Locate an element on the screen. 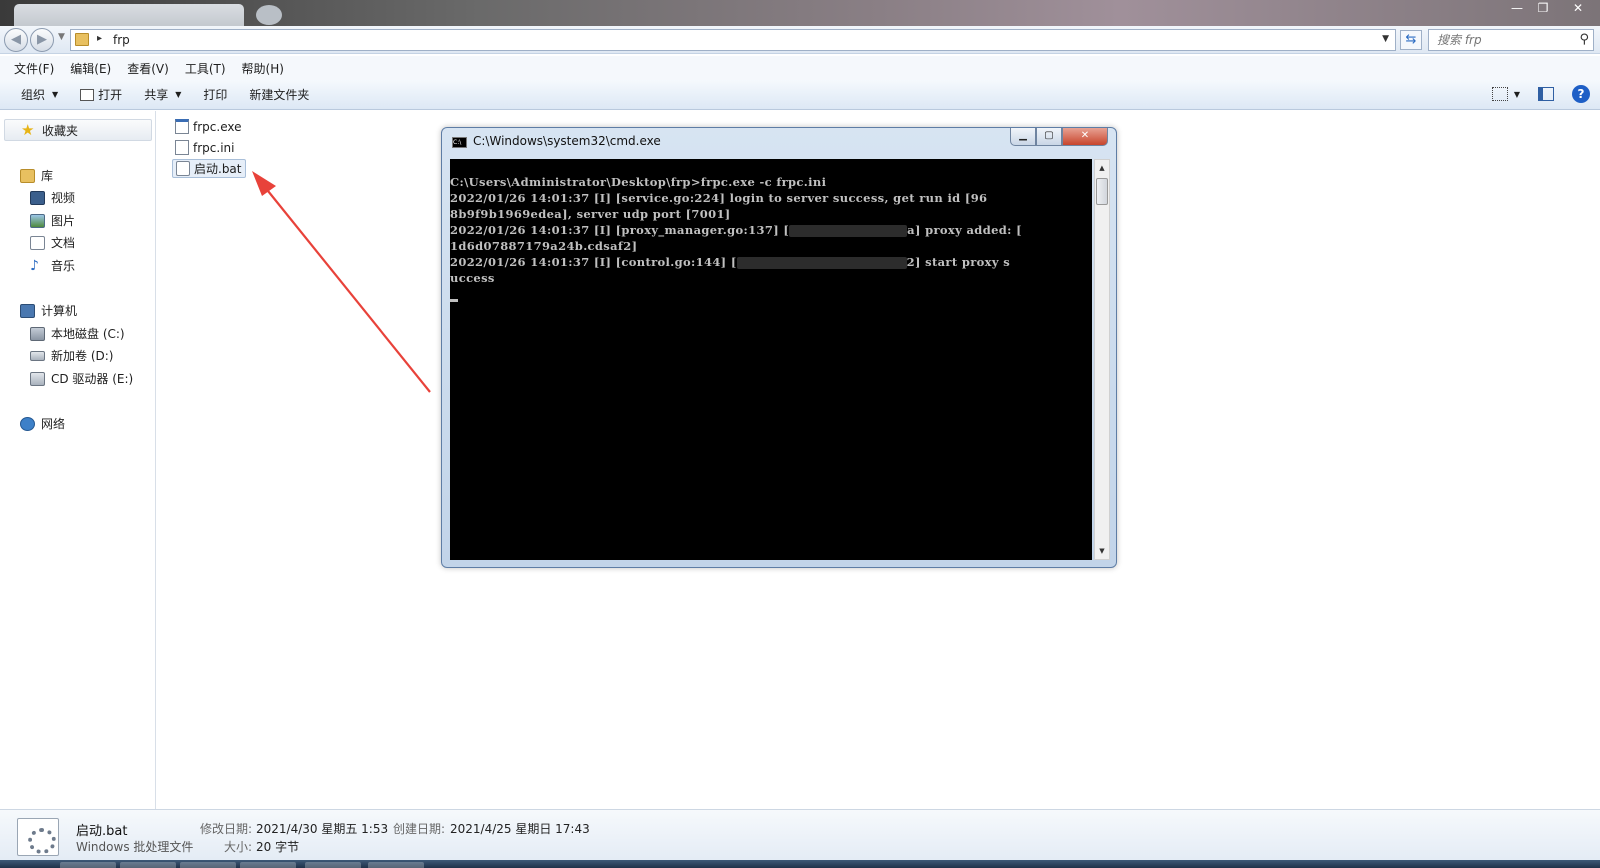 The image size is (1600, 868). nav-music: ♪ 音乐 is located at coordinates (52, 265).